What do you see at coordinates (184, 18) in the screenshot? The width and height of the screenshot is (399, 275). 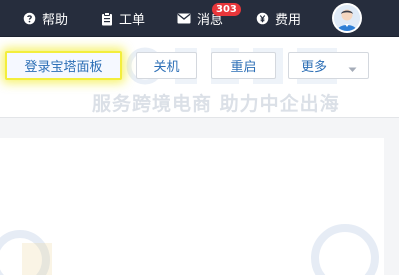 I see `mail-icon` at bounding box center [184, 18].